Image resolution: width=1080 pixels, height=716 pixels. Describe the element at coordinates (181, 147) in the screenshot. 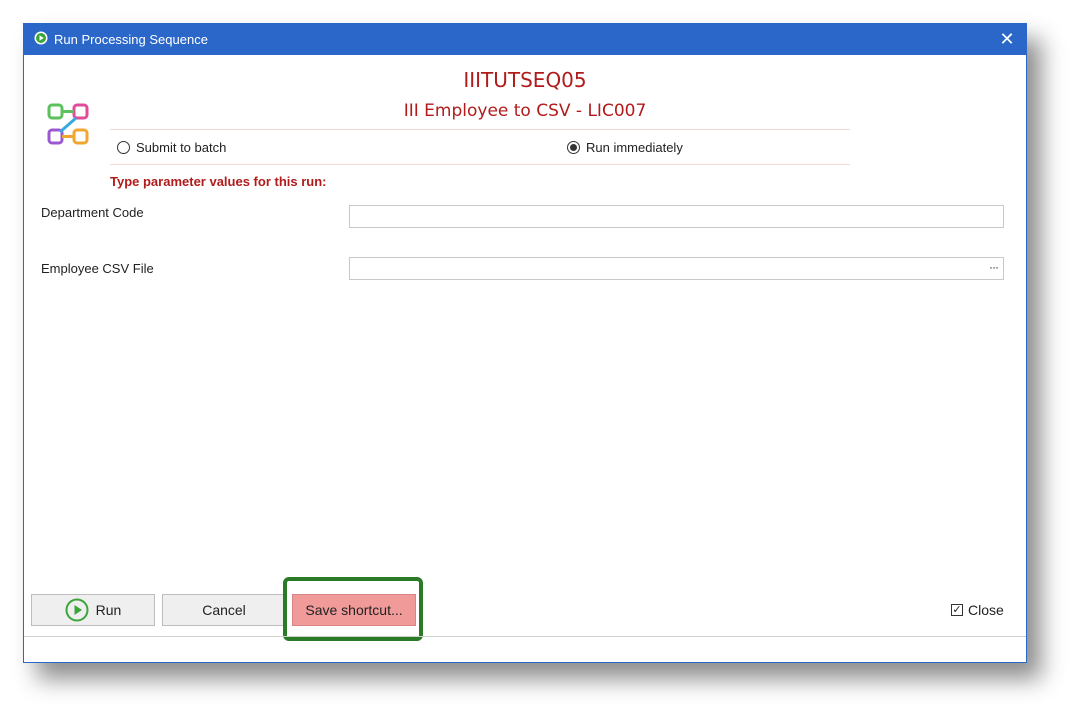

I see `submit-to-batch-label: Submit to batch` at that location.